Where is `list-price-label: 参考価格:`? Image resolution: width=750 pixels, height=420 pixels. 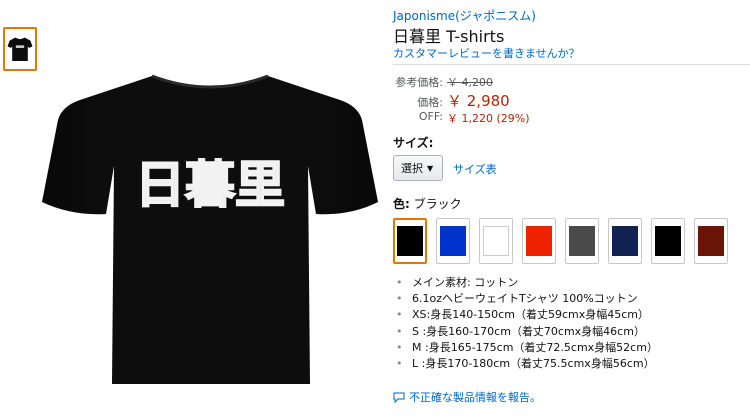
list-price-label: 参考価格: is located at coordinates (419, 82).